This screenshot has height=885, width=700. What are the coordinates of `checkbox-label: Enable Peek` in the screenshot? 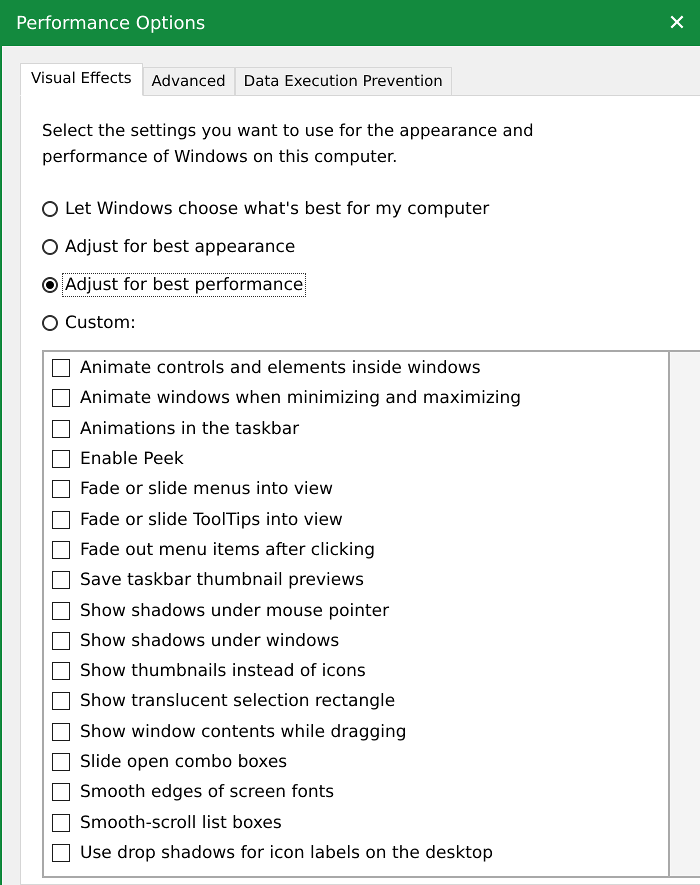 It's located at (132, 459).